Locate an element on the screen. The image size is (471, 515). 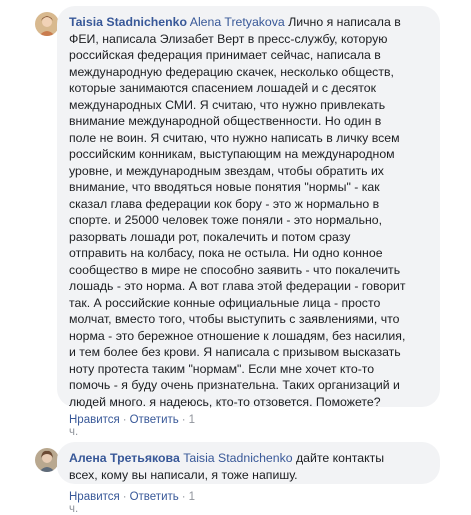
comment-line: дайте контакты is located at coordinates (340, 458).